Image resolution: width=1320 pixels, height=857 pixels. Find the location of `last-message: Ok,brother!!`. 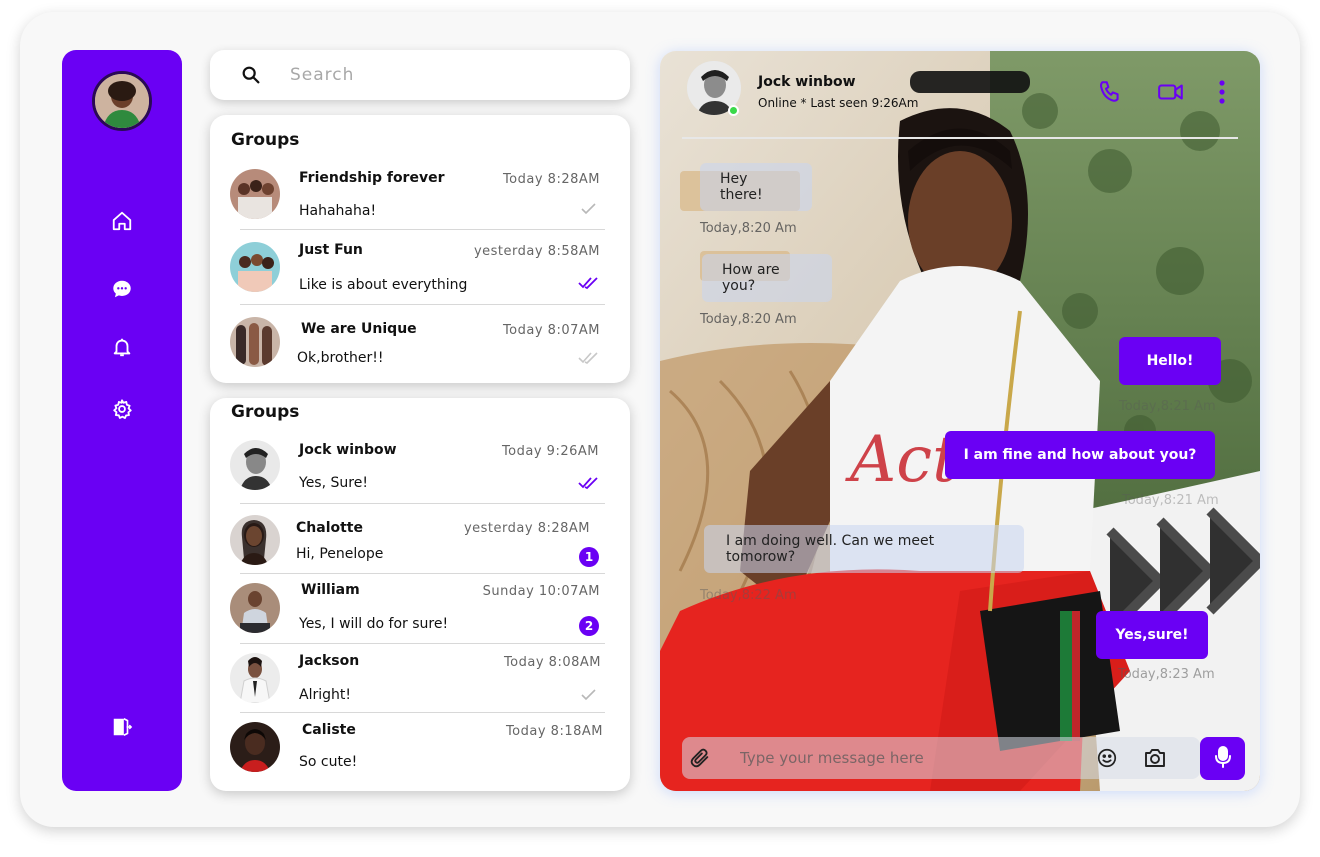

last-message: Ok,brother!! is located at coordinates (340, 358).